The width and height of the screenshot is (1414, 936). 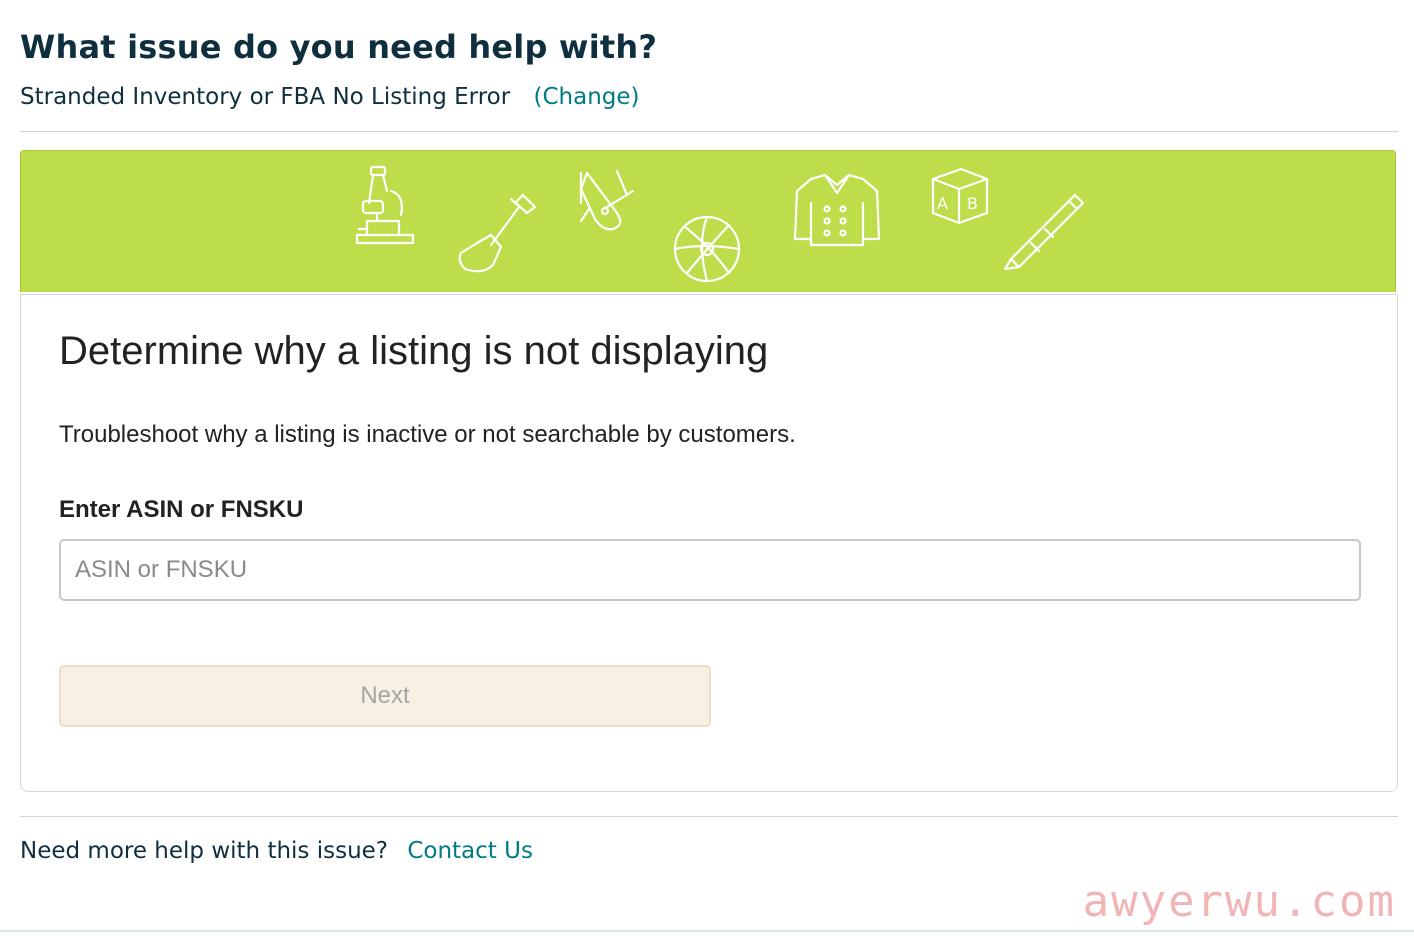 What do you see at coordinates (710, 570) in the screenshot?
I see `asin-input` at bounding box center [710, 570].